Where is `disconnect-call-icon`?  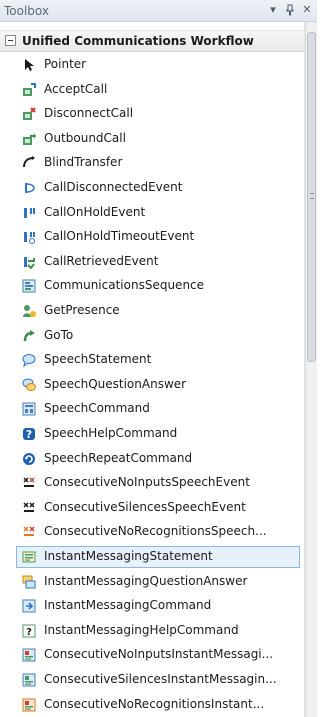
disconnect-call-icon is located at coordinates (29, 114).